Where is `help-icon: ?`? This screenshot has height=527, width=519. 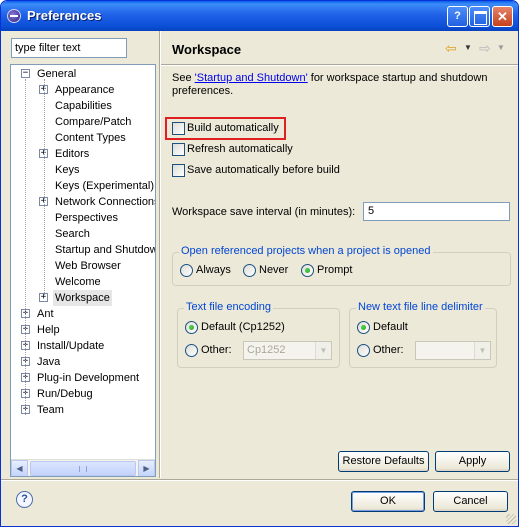
help-icon: ? is located at coordinates (457, 16).